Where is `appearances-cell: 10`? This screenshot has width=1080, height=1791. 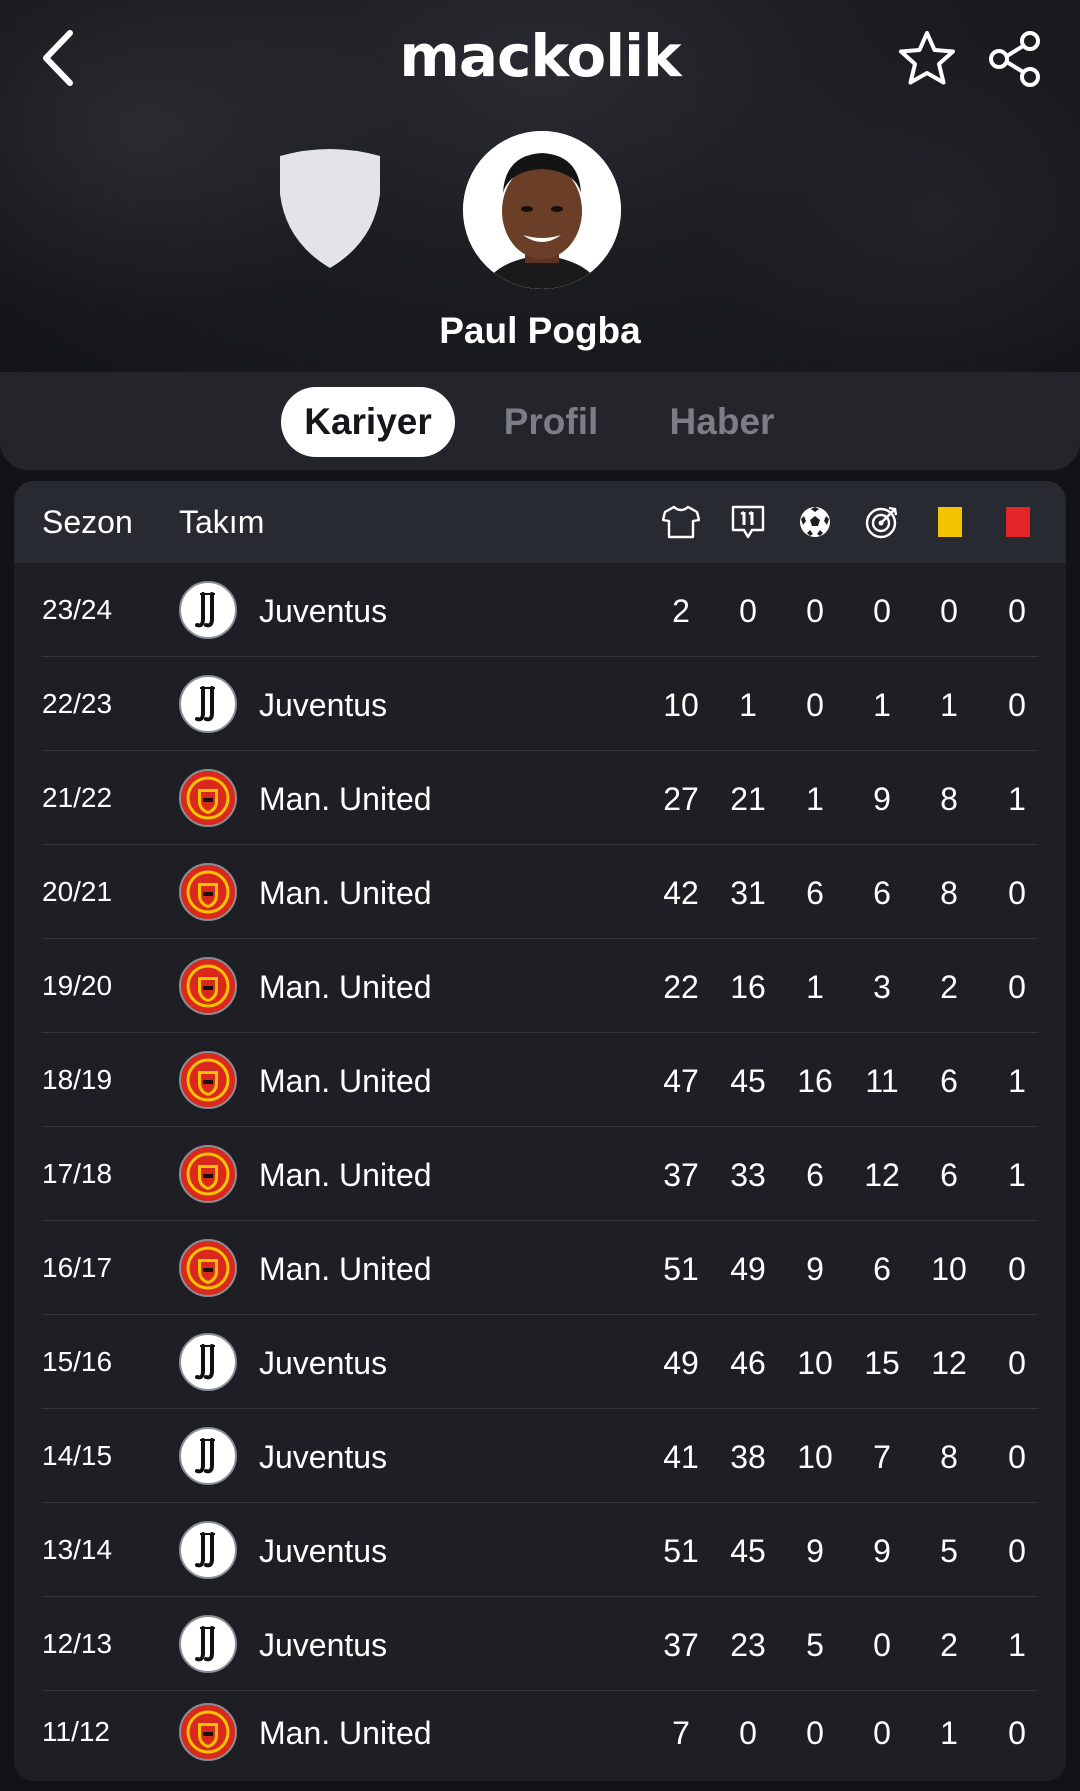 appearances-cell: 10 is located at coordinates (681, 705).